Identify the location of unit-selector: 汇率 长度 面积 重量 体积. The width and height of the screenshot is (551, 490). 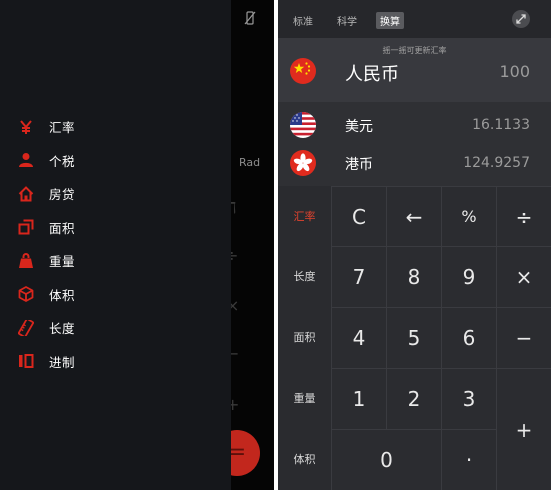
(304, 338).